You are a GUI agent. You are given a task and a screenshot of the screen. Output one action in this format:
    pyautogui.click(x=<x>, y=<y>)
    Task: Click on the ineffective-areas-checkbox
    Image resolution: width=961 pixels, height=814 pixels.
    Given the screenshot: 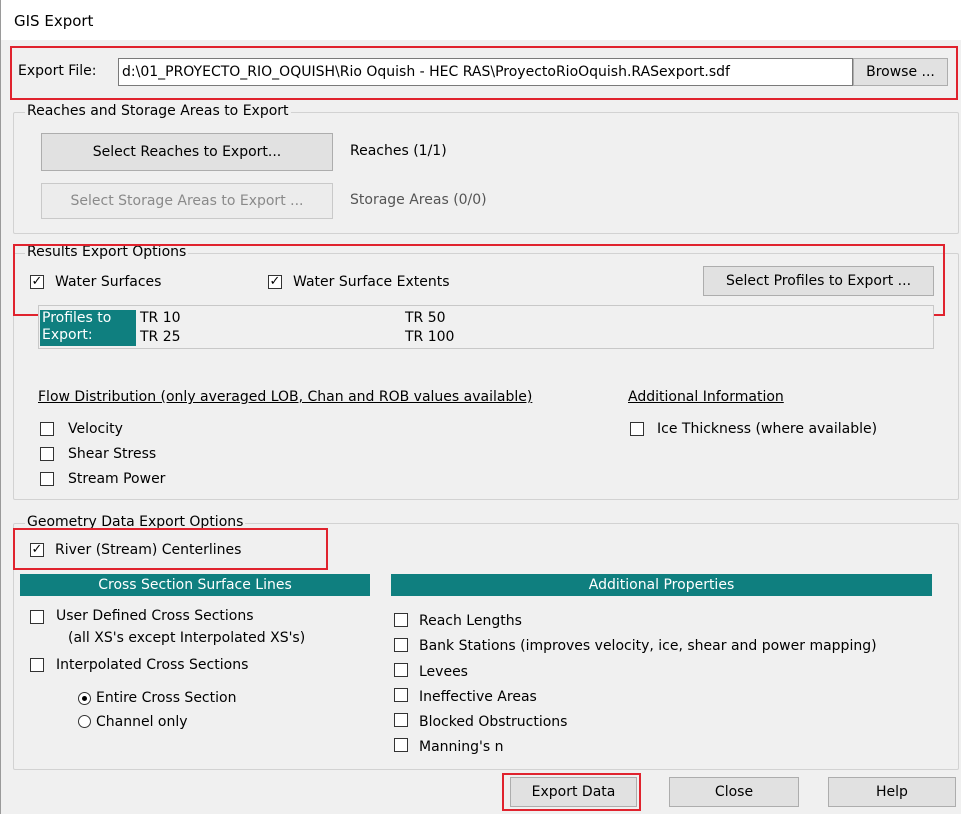 What is the action you would take?
    pyautogui.click(x=401, y=695)
    